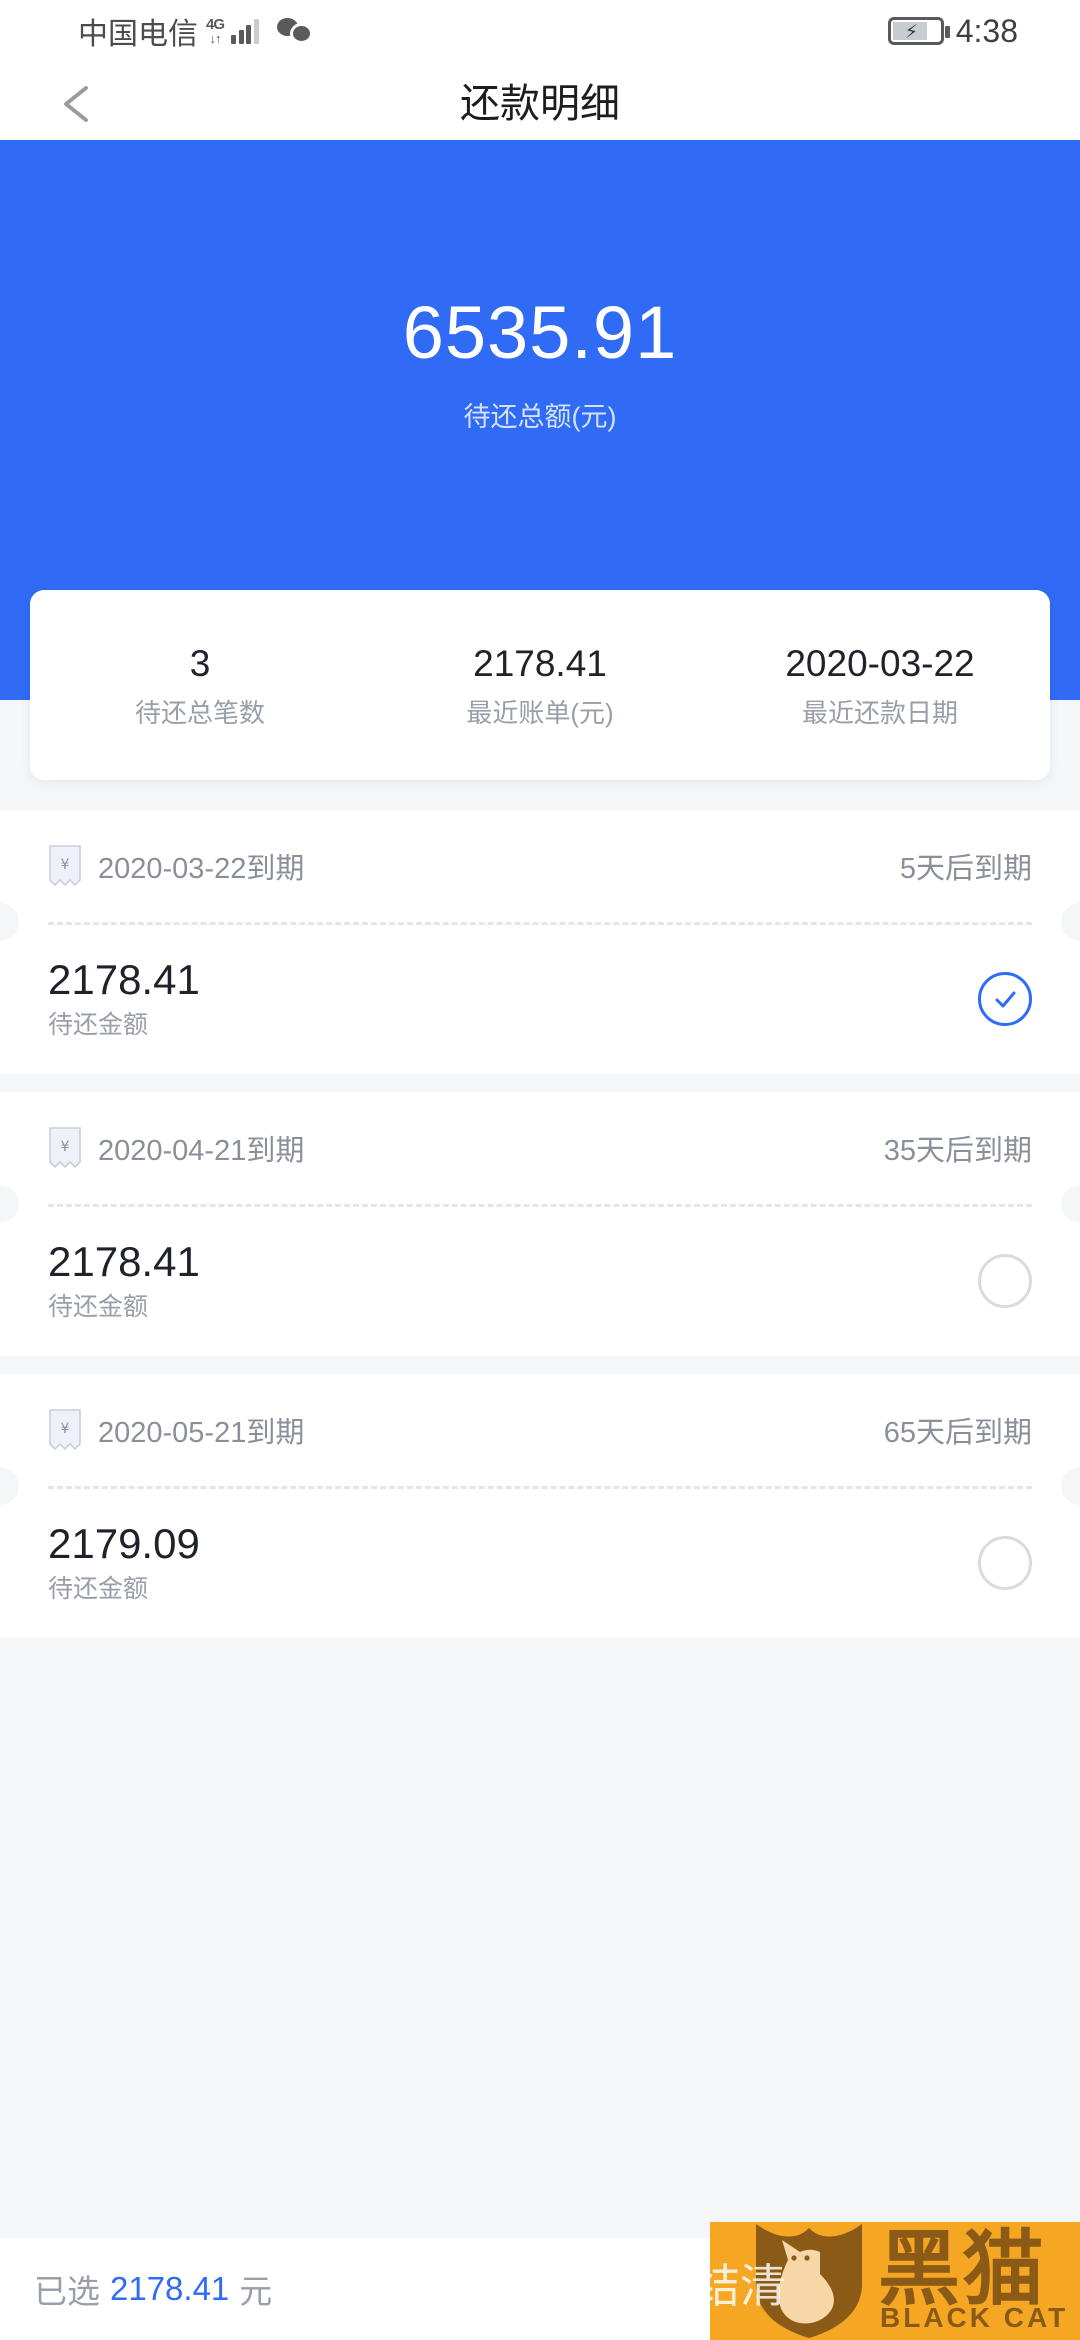 The height and width of the screenshot is (2340, 1080). What do you see at coordinates (385, 2289) in the screenshot?
I see `selected-total: 已选 2178.41 元` at bounding box center [385, 2289].